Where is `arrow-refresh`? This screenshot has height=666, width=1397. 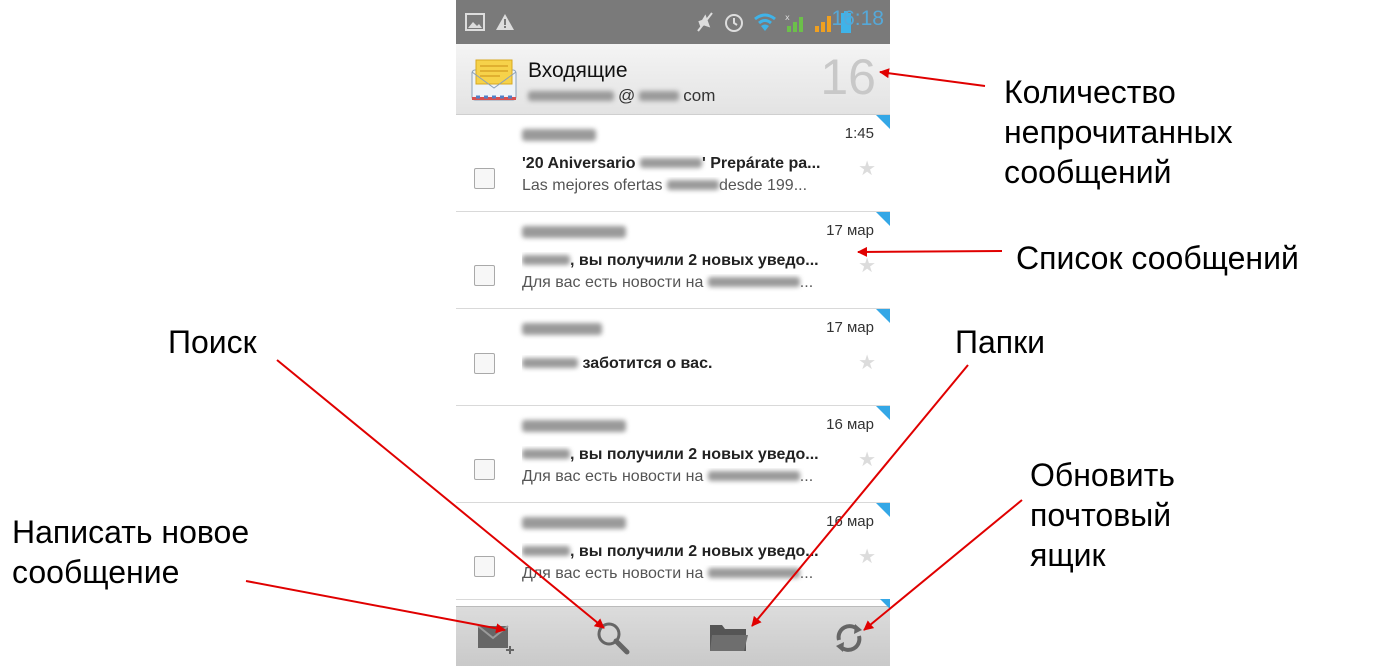
arrow-refresh is located at coordinates (943, 565).